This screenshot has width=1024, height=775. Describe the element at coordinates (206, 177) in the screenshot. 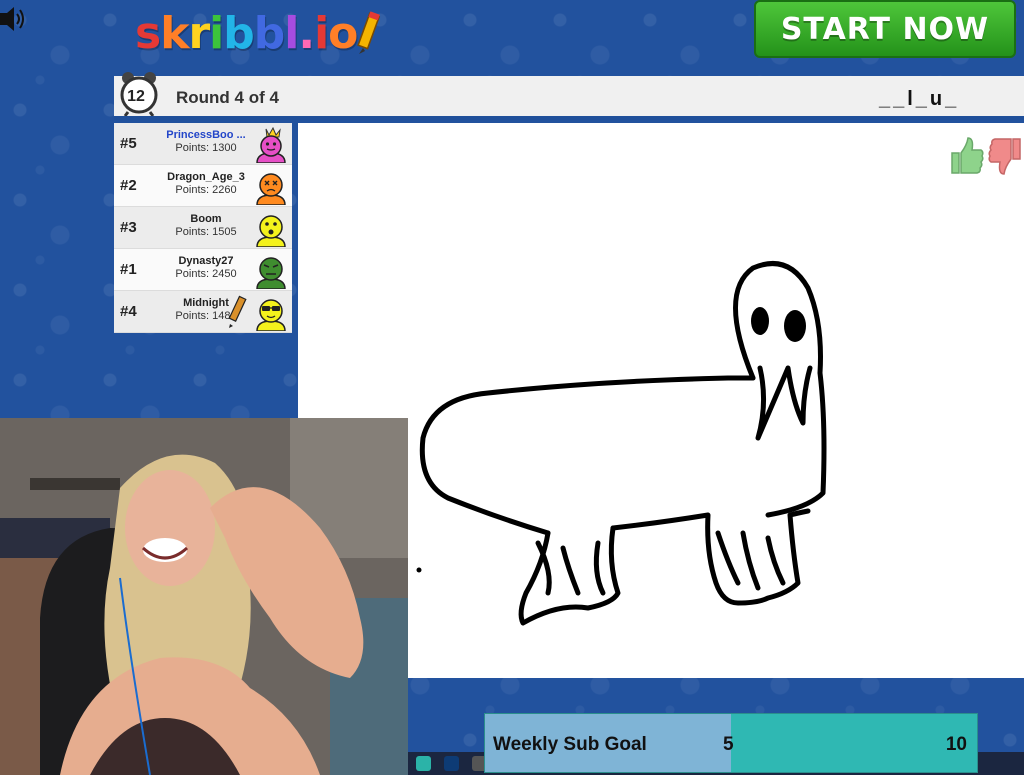

I see `player-name: Dragon_Age_3` at that location.